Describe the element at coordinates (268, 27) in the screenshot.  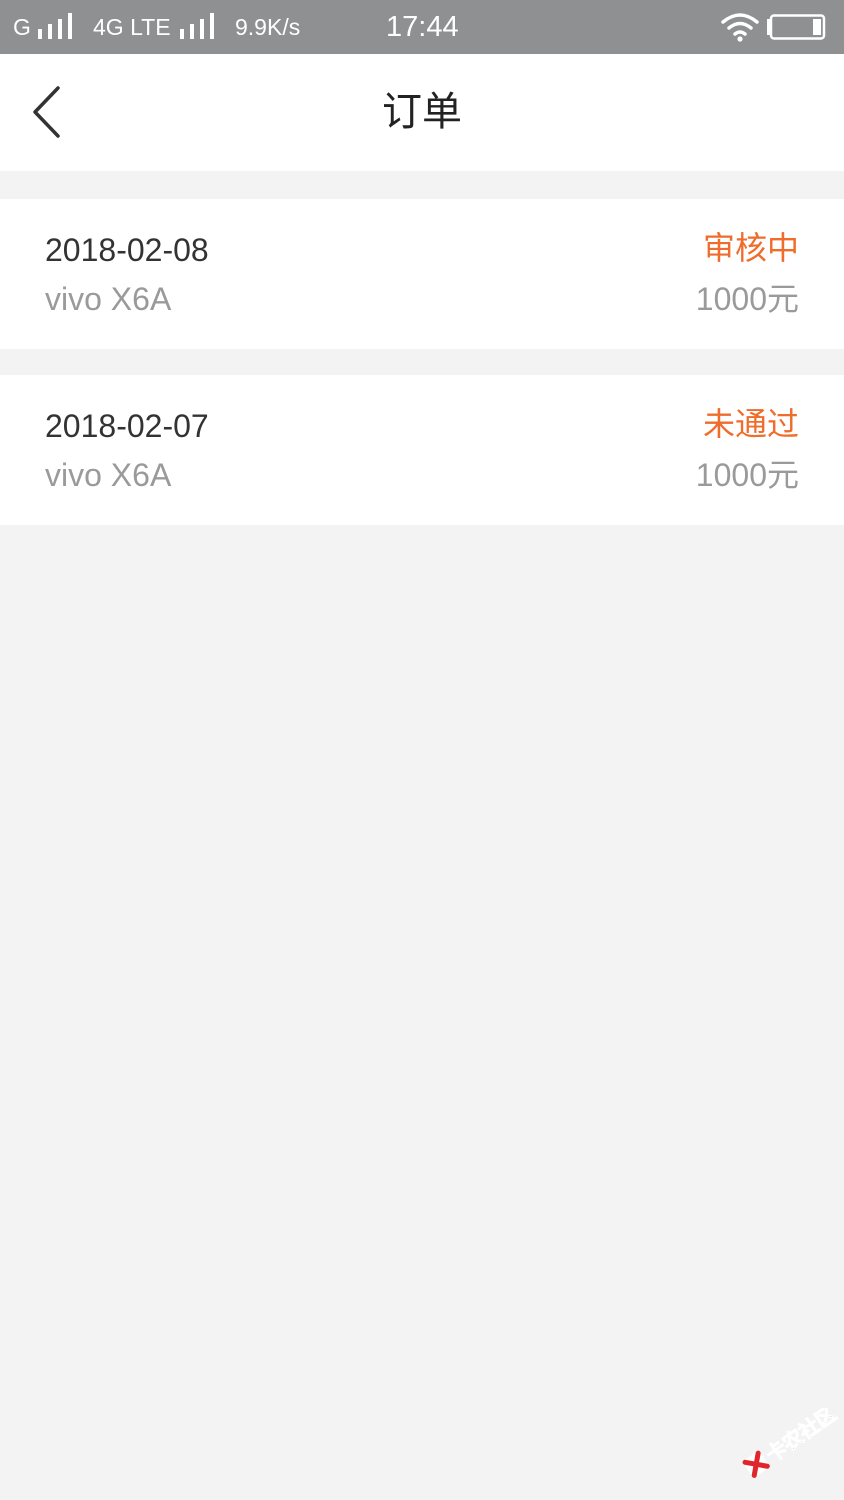
I see `network-speed: 9.9K/s` at that location.